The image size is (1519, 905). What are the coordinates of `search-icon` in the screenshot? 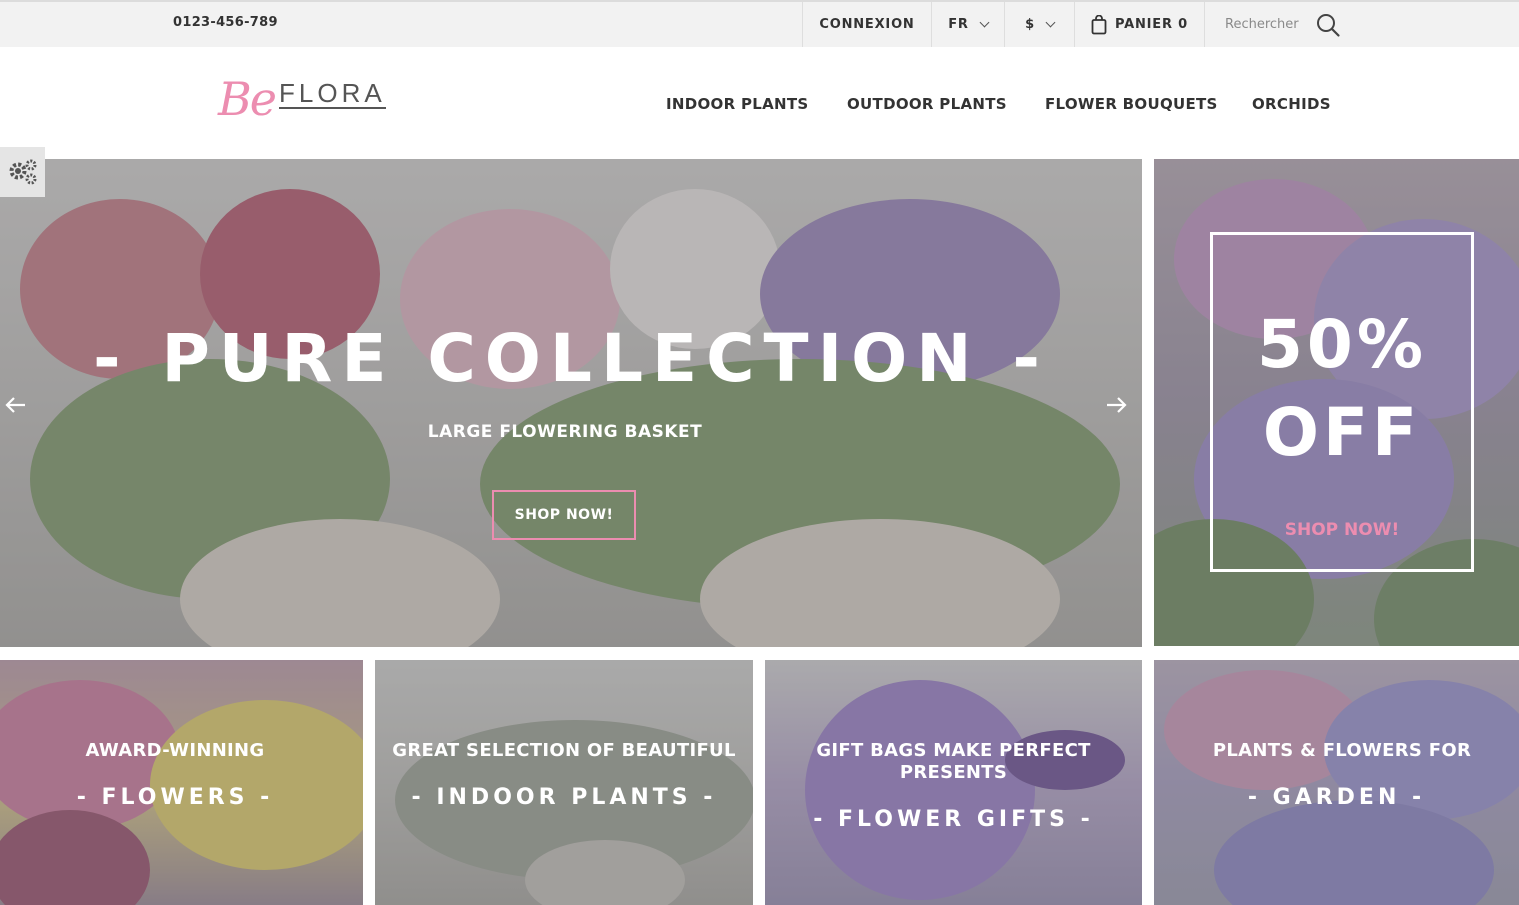 It's located at (1328, 25).